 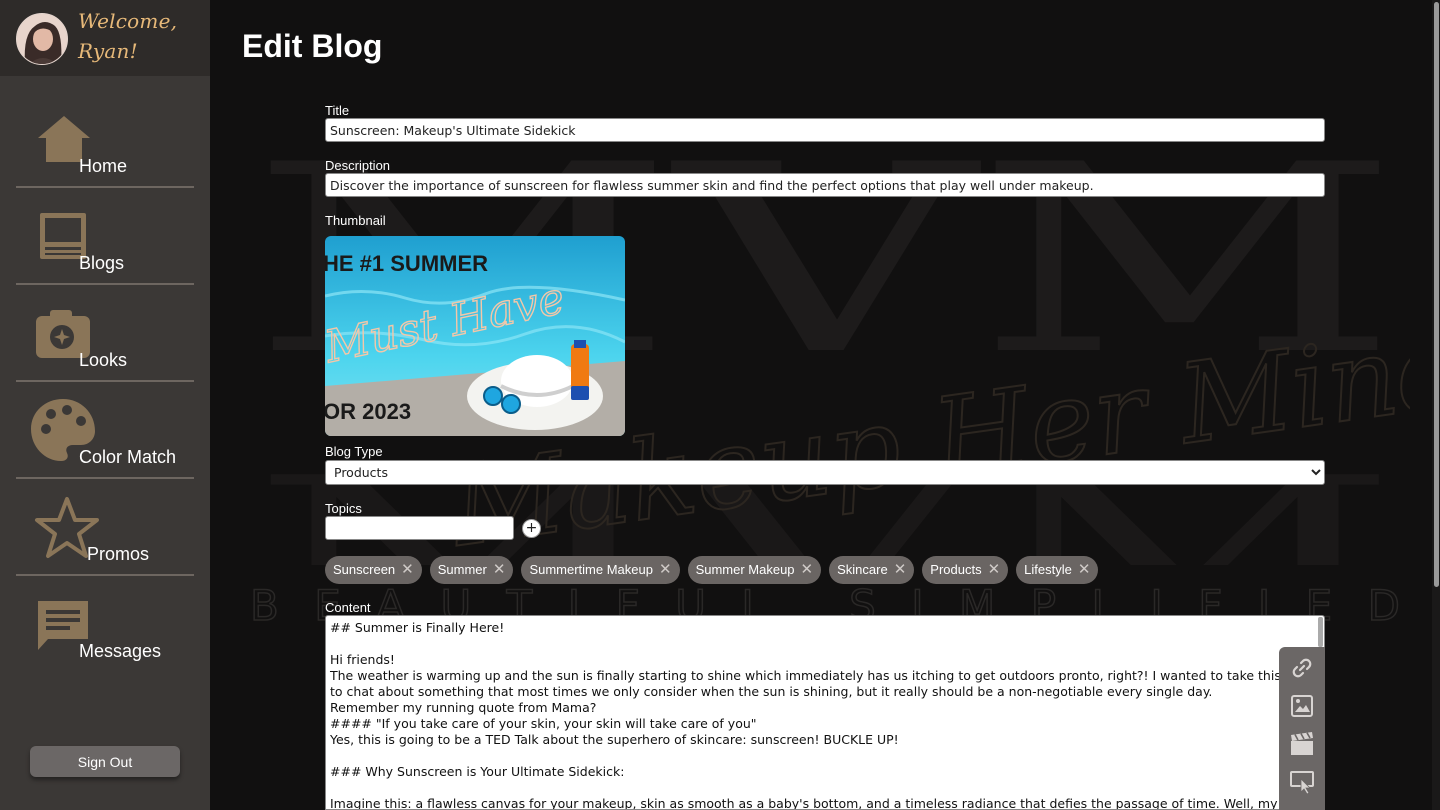 What do you see at coordinates (825, 472) in the screenshot?
I see `blog-type-select: Products` at bounding box center [825, 472].